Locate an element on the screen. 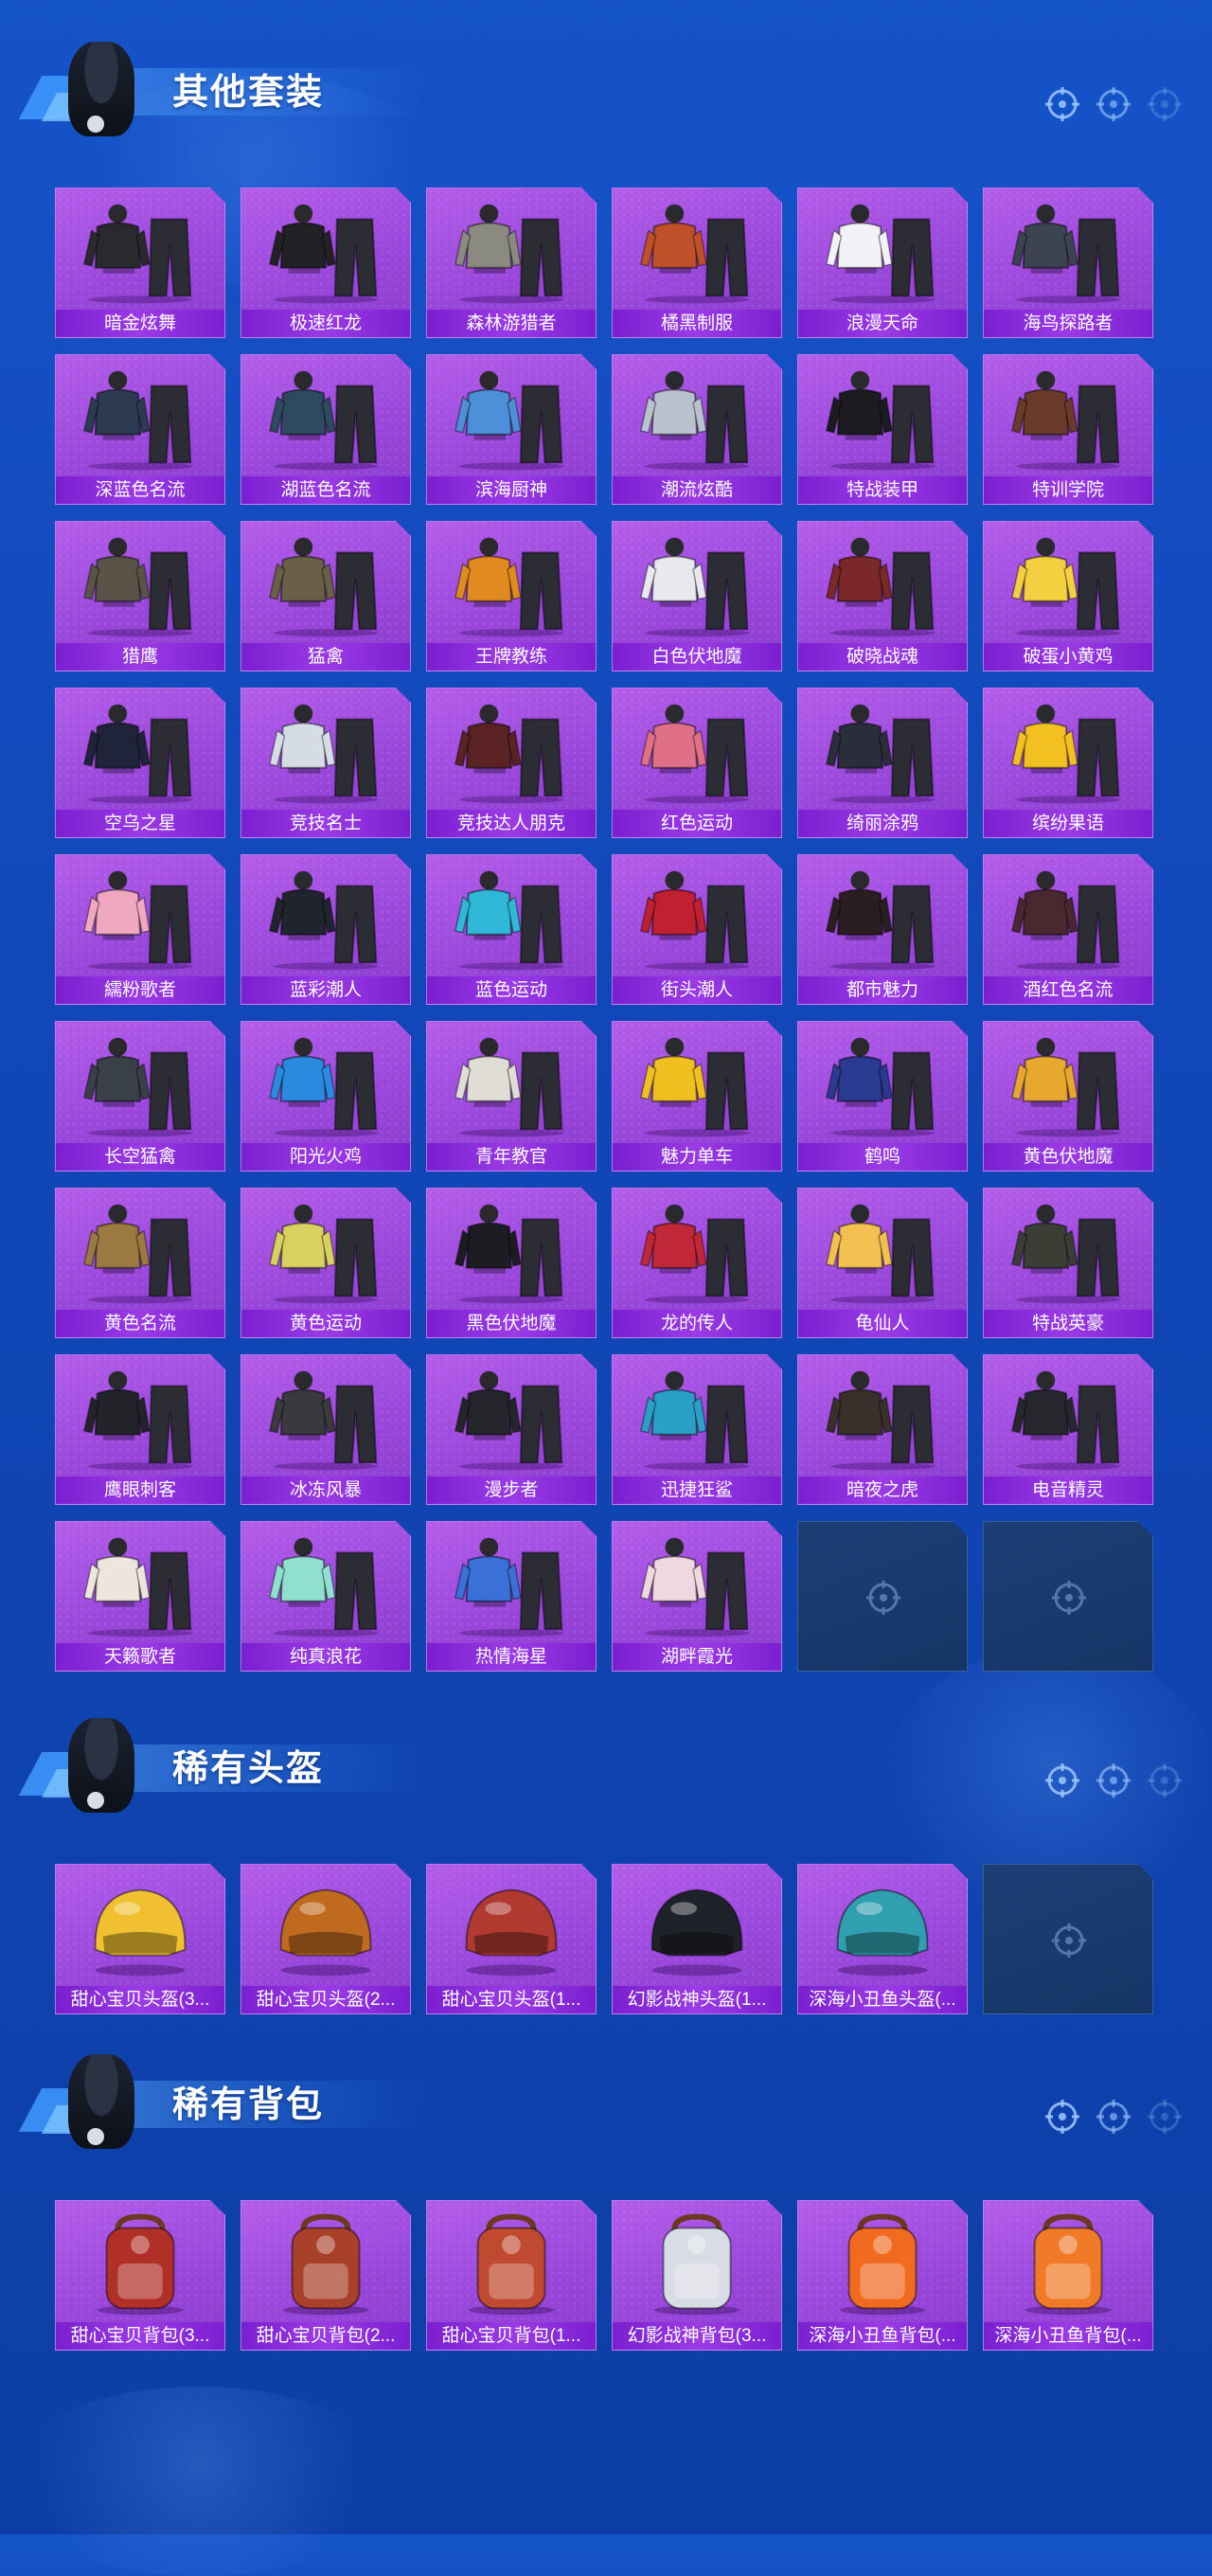 The image size is (1212, 2576). item-card: 白色伏地魔 is located at coordinates (697, 596).